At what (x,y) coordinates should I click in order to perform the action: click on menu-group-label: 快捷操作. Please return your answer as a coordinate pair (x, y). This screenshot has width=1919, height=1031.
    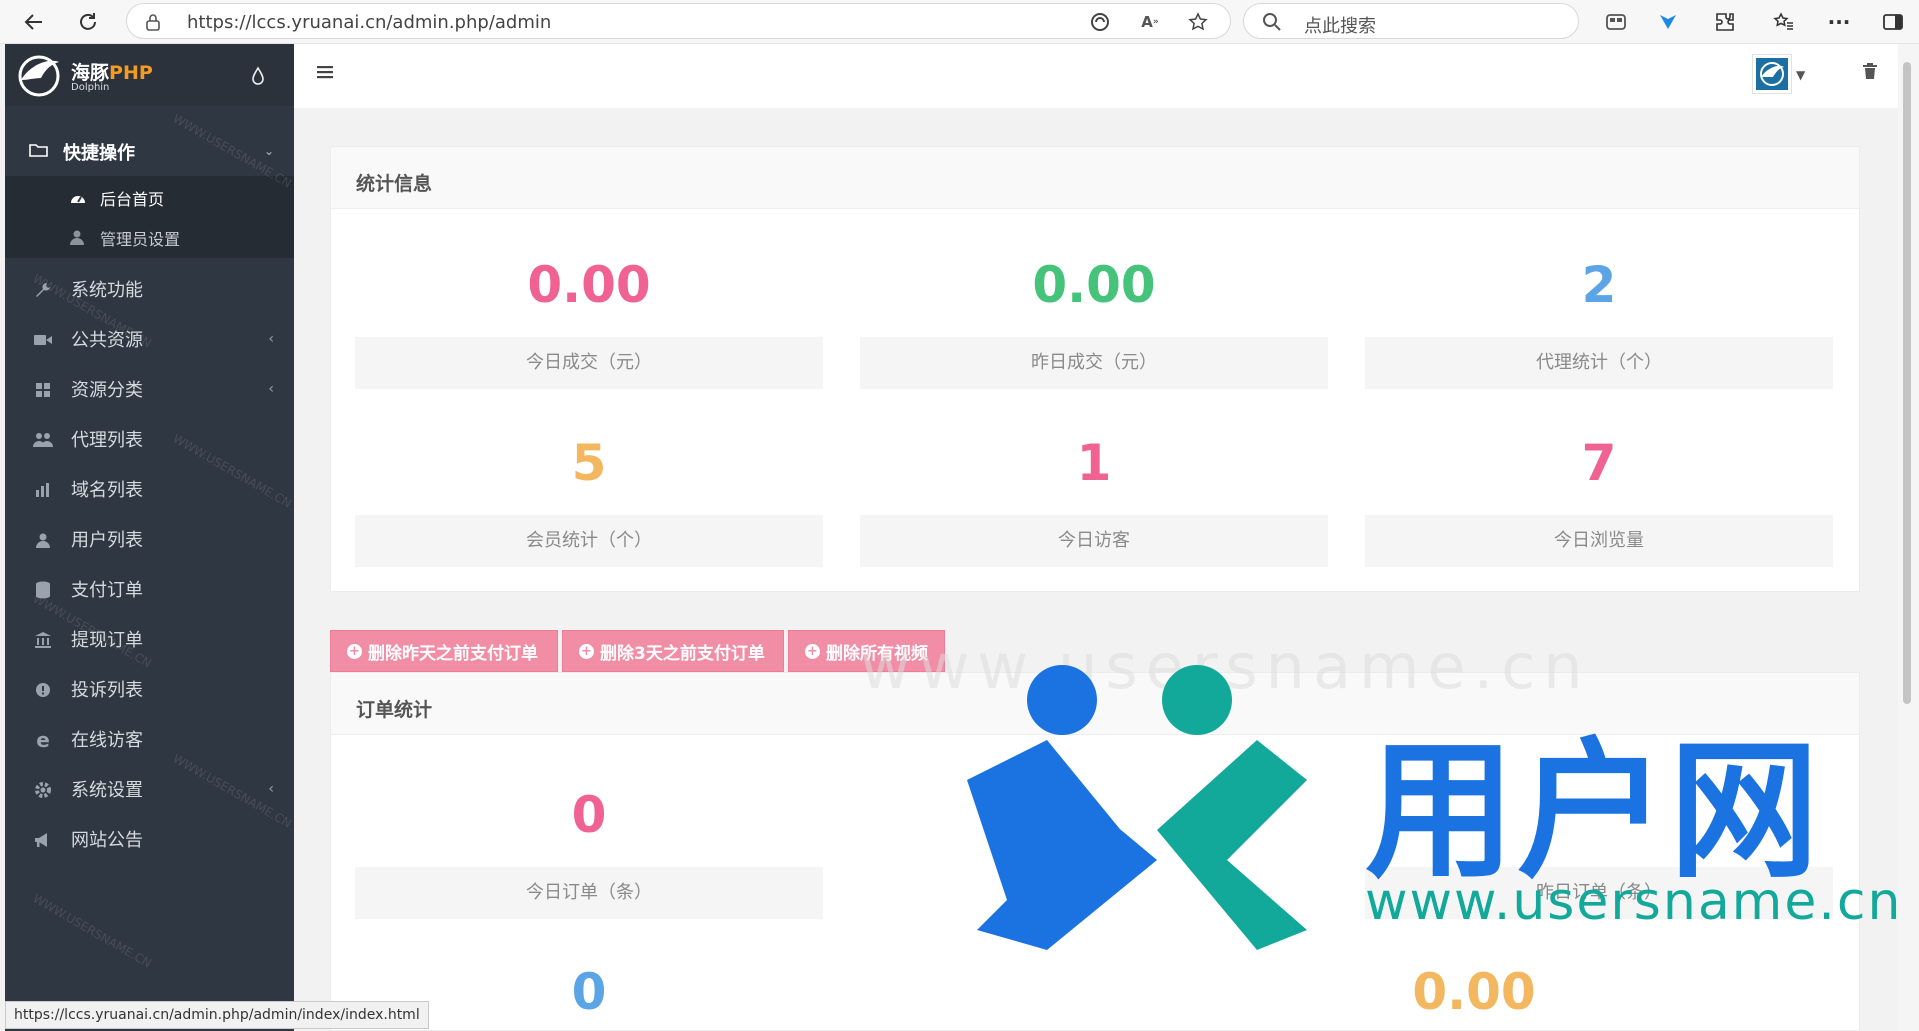
    Looking at the image, I should click on (99, 153).